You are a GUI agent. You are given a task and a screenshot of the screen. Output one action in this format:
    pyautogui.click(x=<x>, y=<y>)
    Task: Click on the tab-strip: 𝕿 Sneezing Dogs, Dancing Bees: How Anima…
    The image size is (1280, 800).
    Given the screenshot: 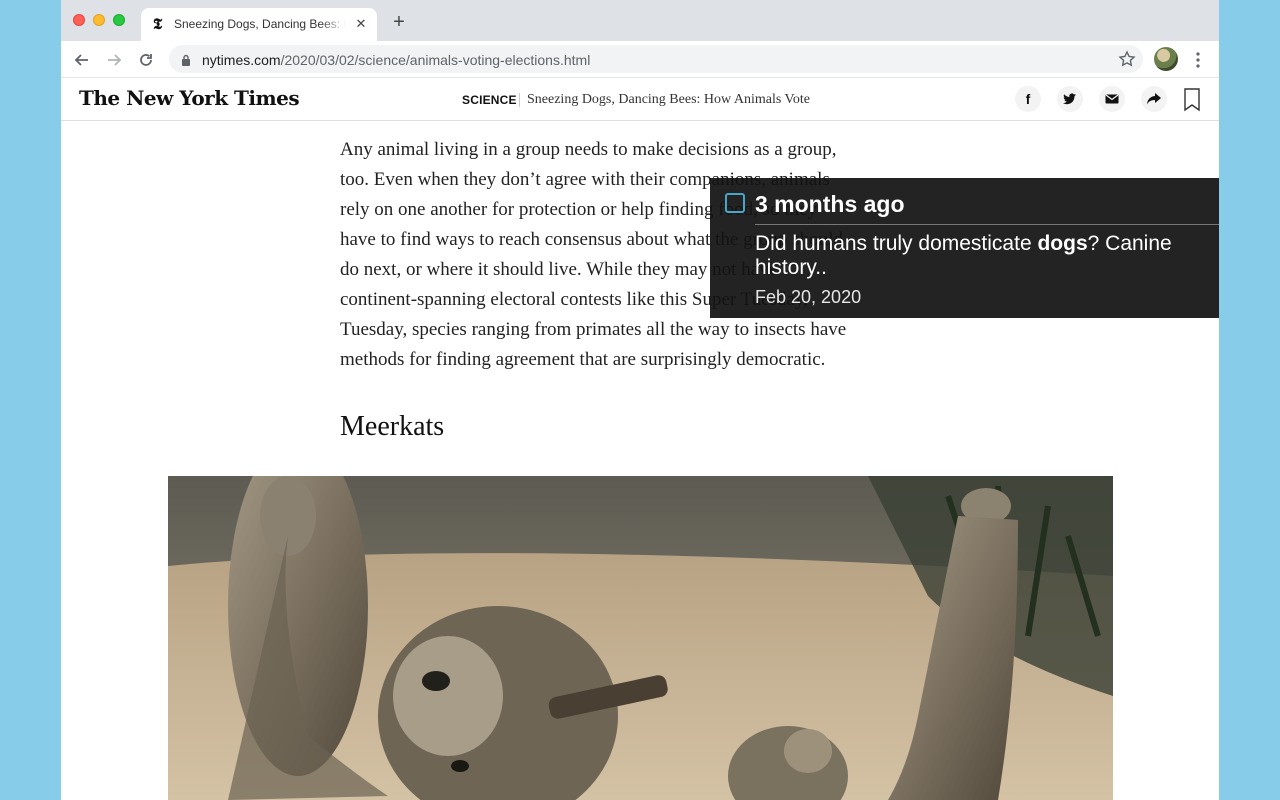 What is the action you would take?
    pyautogui.click(x=640, y=20)
    